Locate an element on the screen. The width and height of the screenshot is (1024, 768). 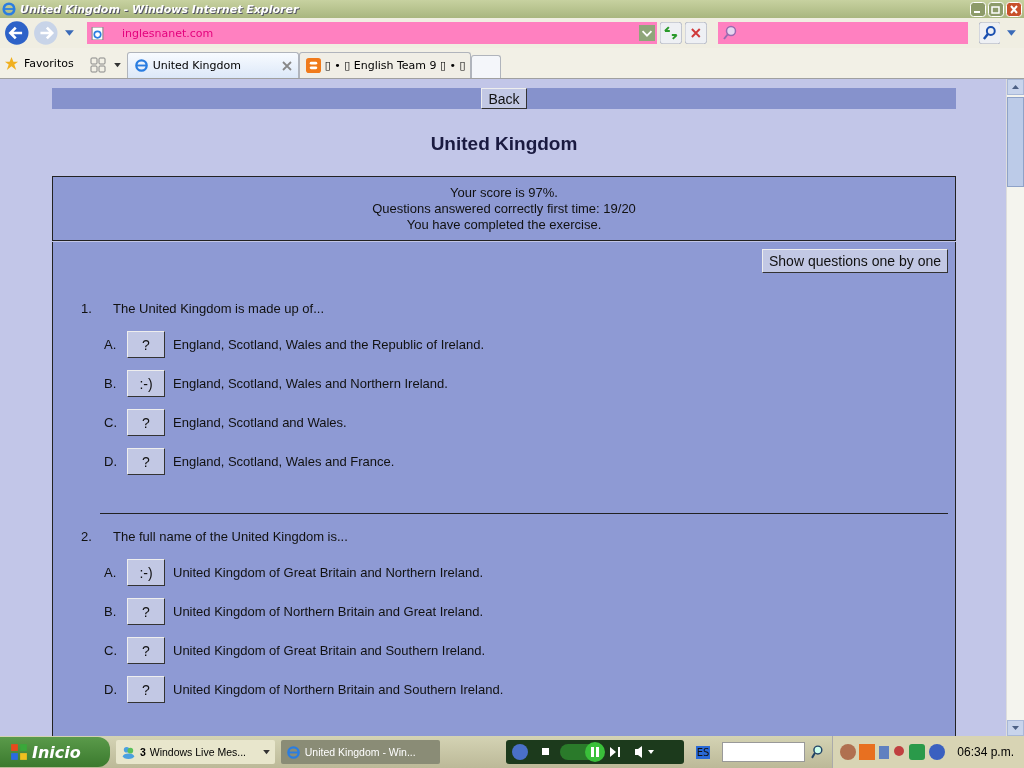
back-icon is located at coordinates (17, 33).